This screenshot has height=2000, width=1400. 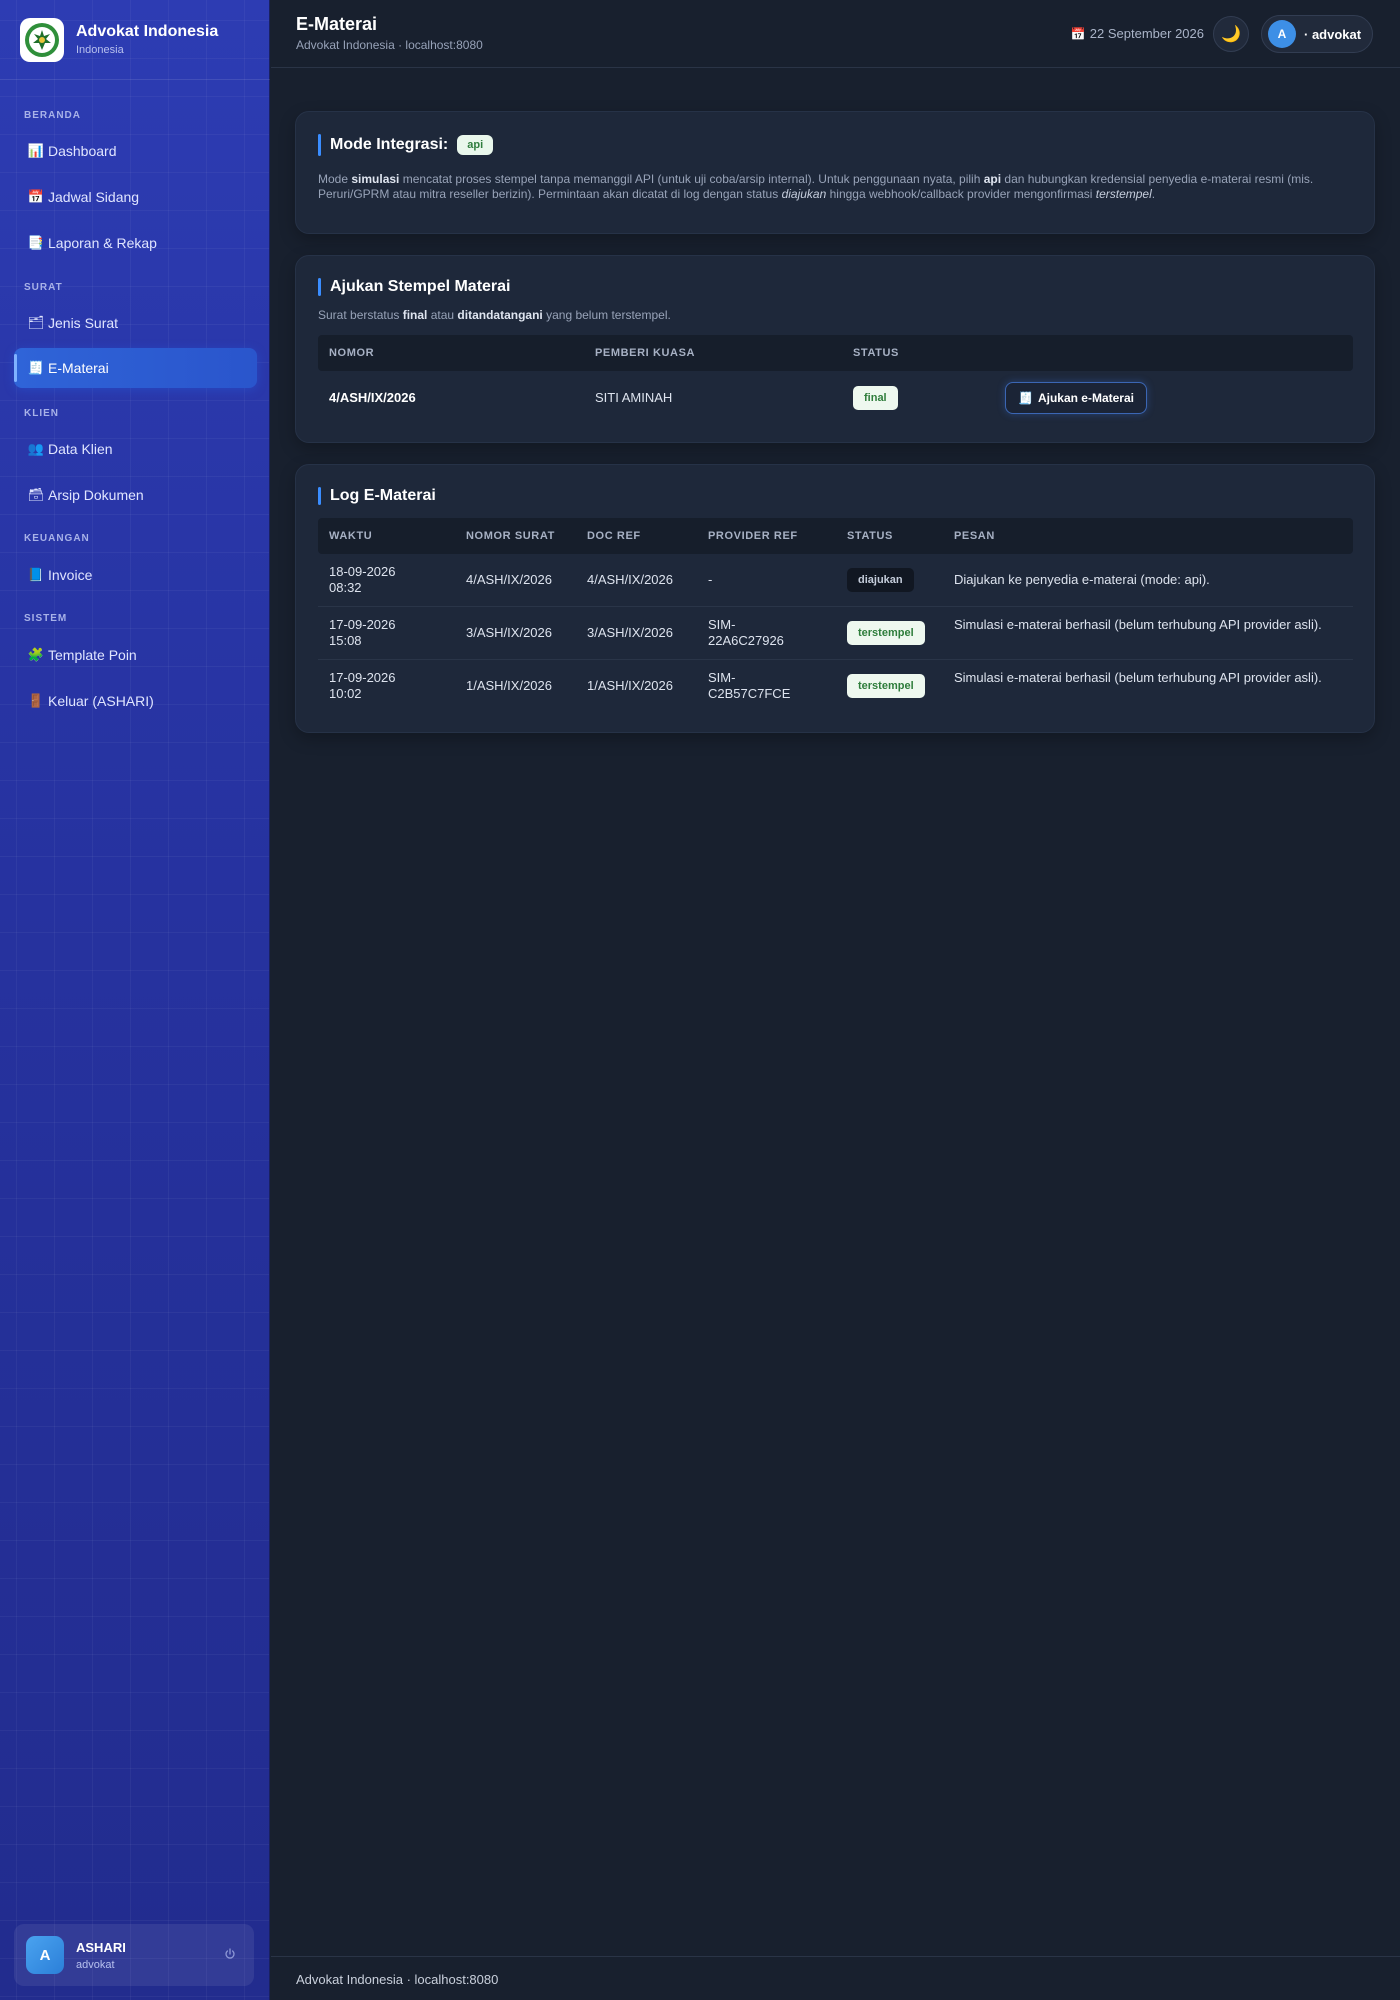 What do you see at coordinates (36, 448) in the screenshot?
I see `users-icon: 👥` at bounding box center [36, 448].